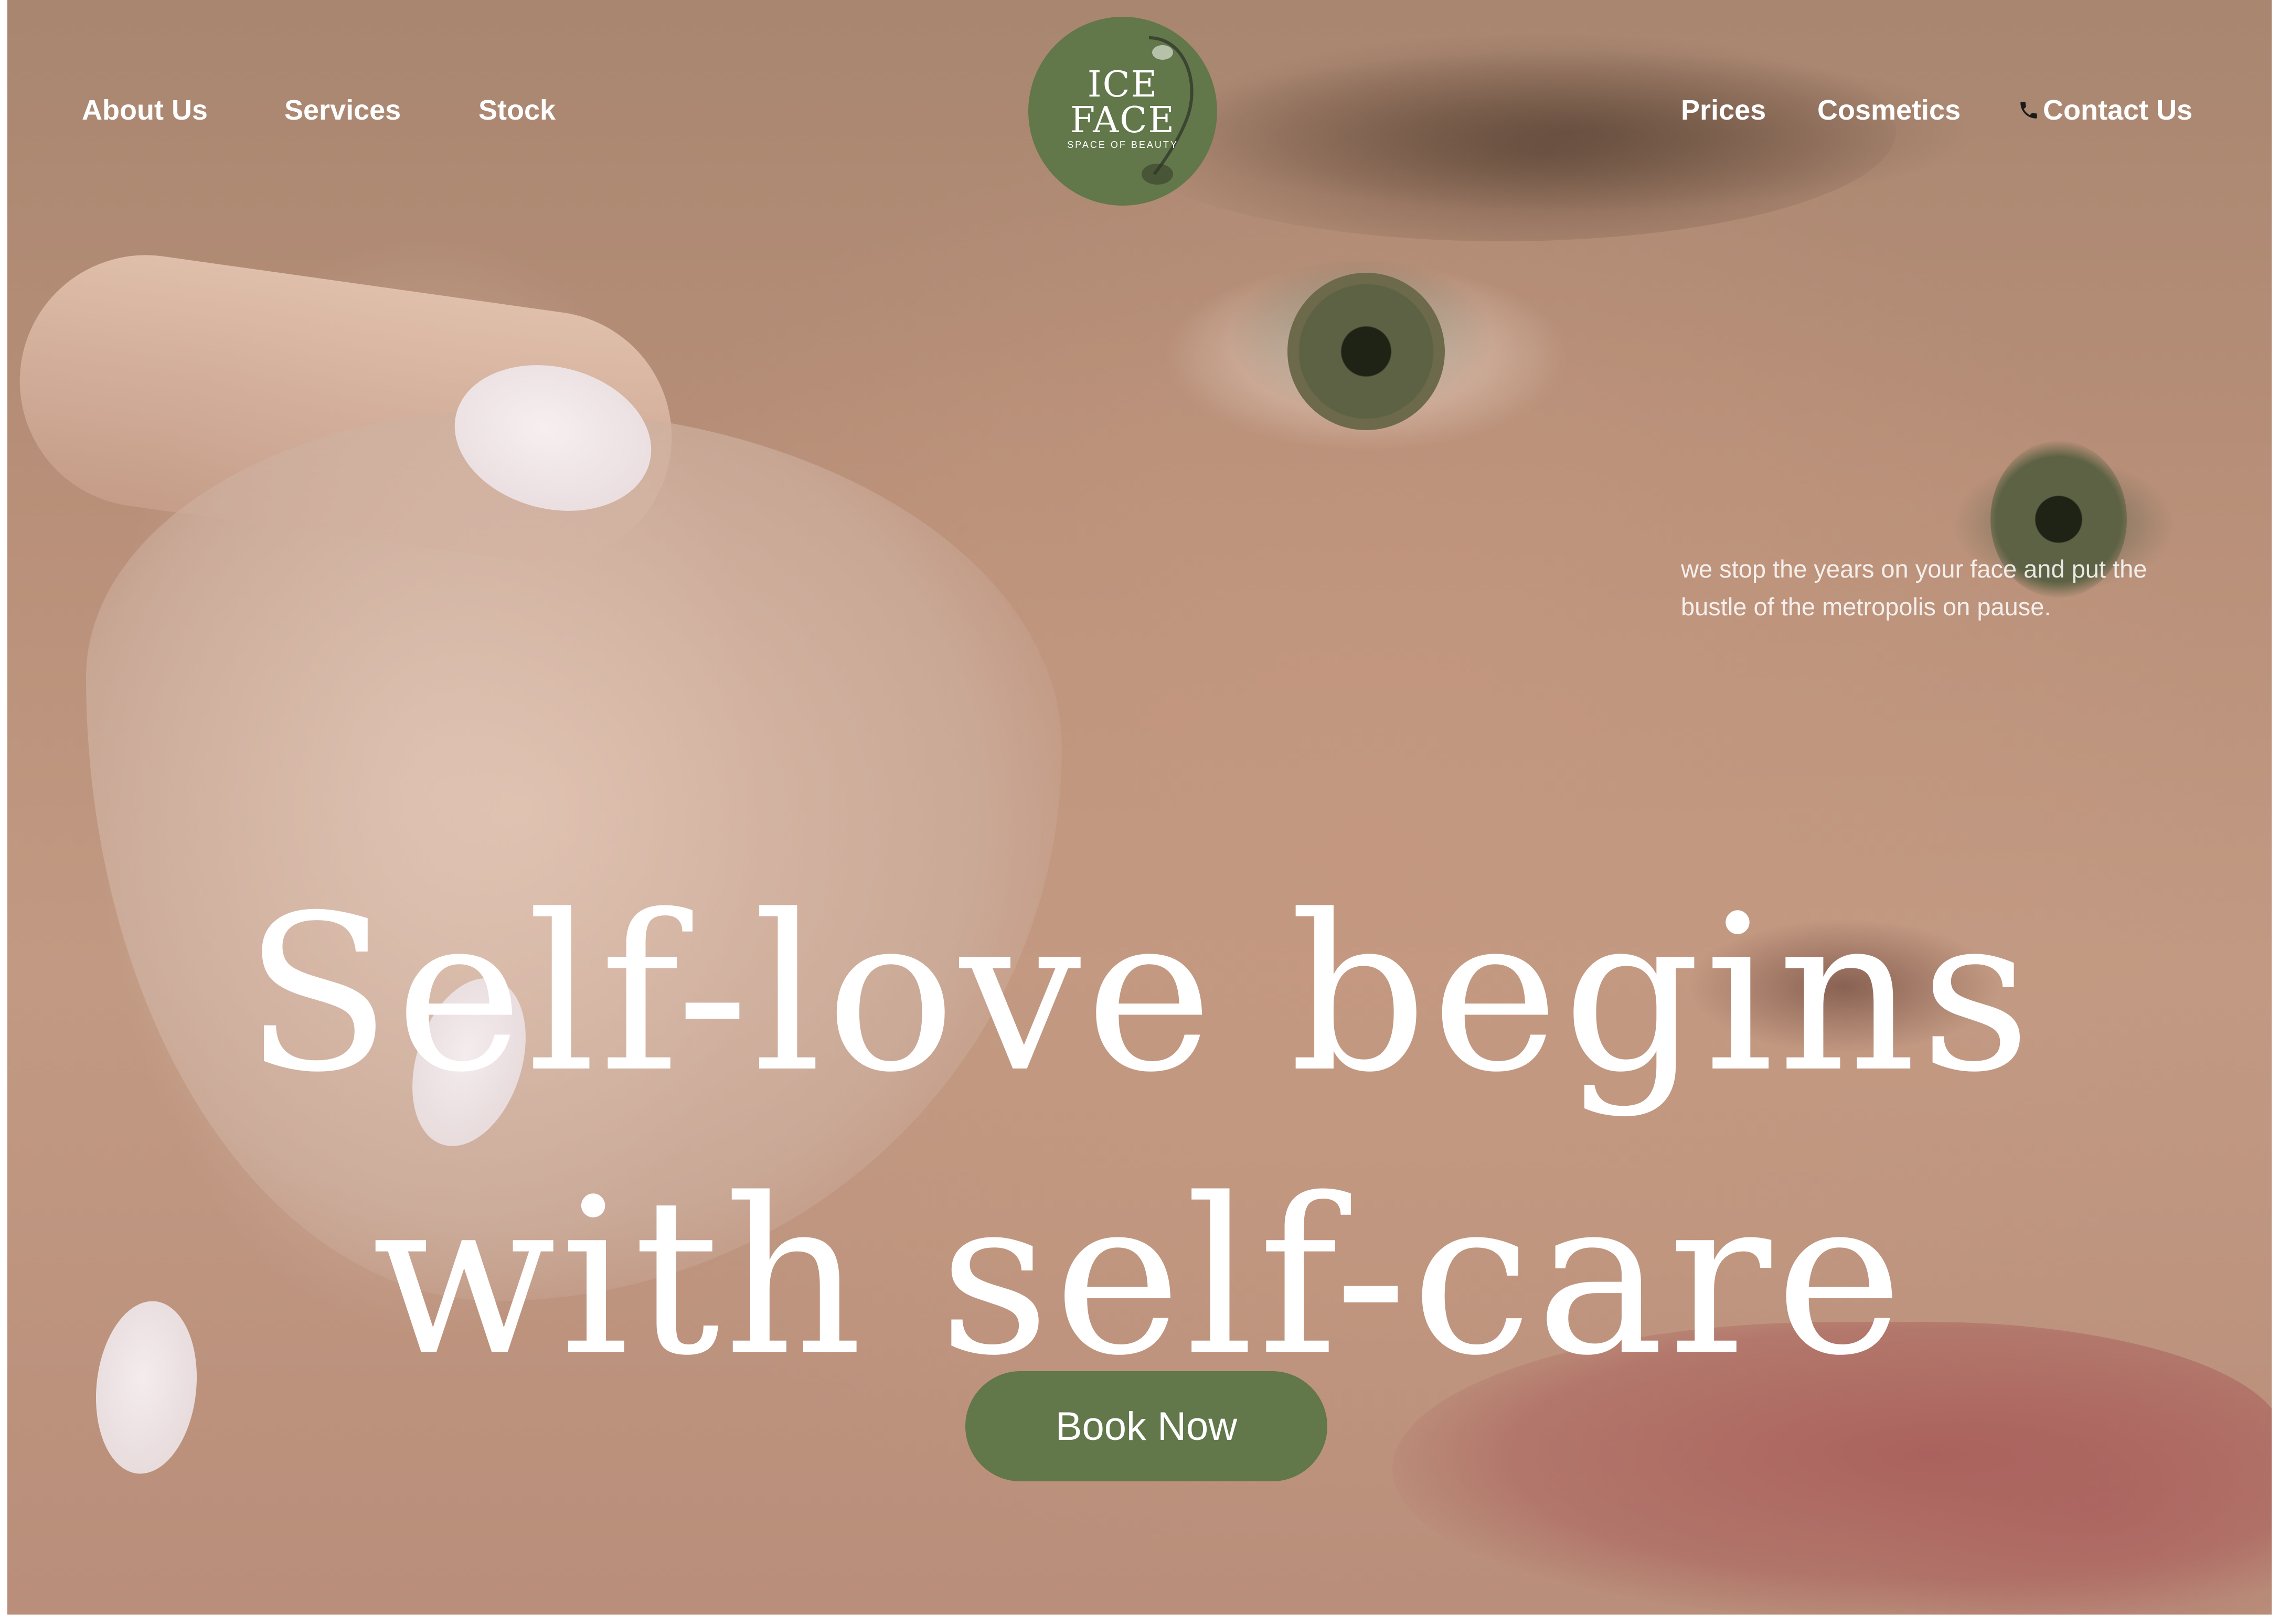 This screenshot has width=2279, height=1624. I want to click on nav-contact-us: Contact Us, so click(2105, 110).